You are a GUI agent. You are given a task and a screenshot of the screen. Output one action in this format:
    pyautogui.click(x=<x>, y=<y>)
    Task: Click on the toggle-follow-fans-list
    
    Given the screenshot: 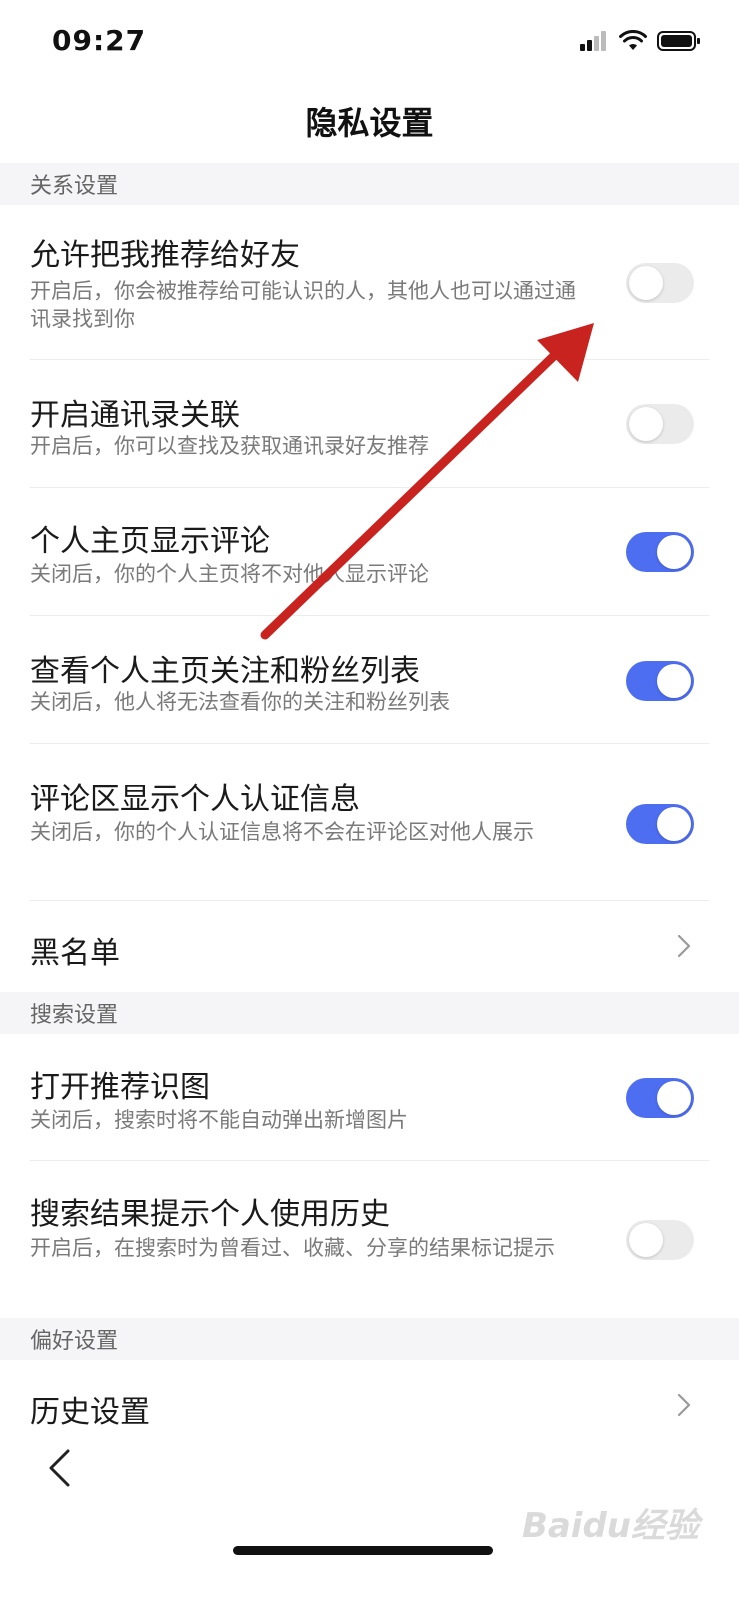 What is the action you would take?
    pyautogui.click(x=660, y=681)
    